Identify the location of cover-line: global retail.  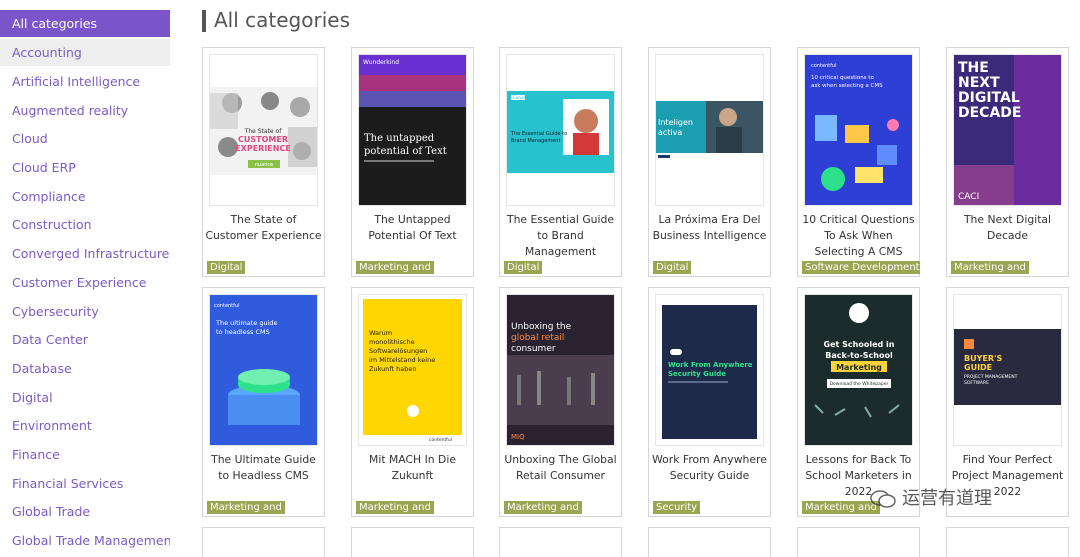
(537, 338).